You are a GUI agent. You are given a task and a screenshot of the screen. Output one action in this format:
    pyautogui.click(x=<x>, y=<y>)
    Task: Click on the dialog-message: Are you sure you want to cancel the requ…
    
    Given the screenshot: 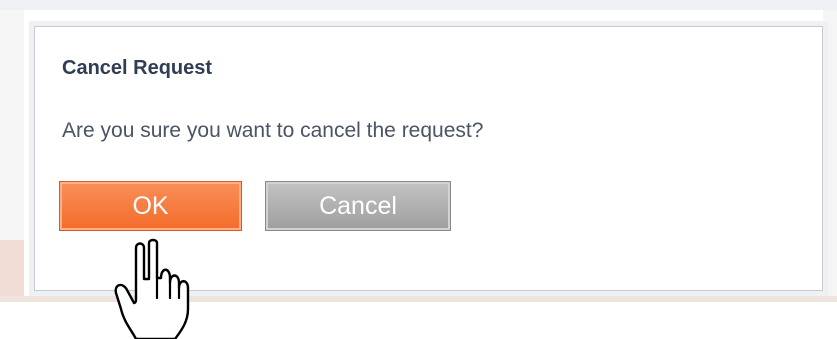 What is the action you would take?
    pyautogui.click(x=273, y=130)
    